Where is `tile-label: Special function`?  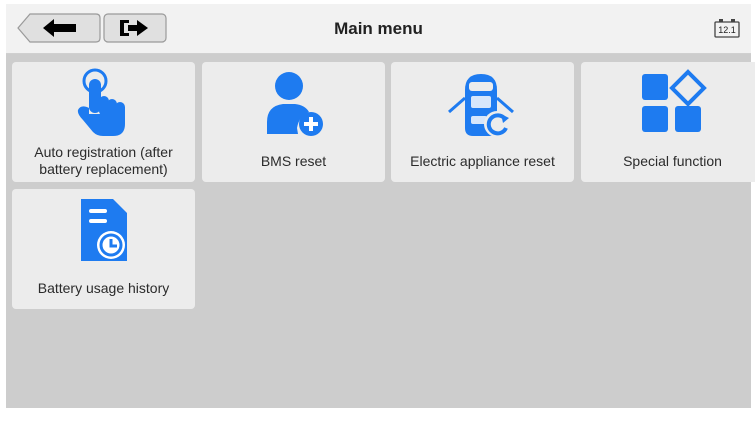
tile-label: Special function is located at coordinates (672, 160).